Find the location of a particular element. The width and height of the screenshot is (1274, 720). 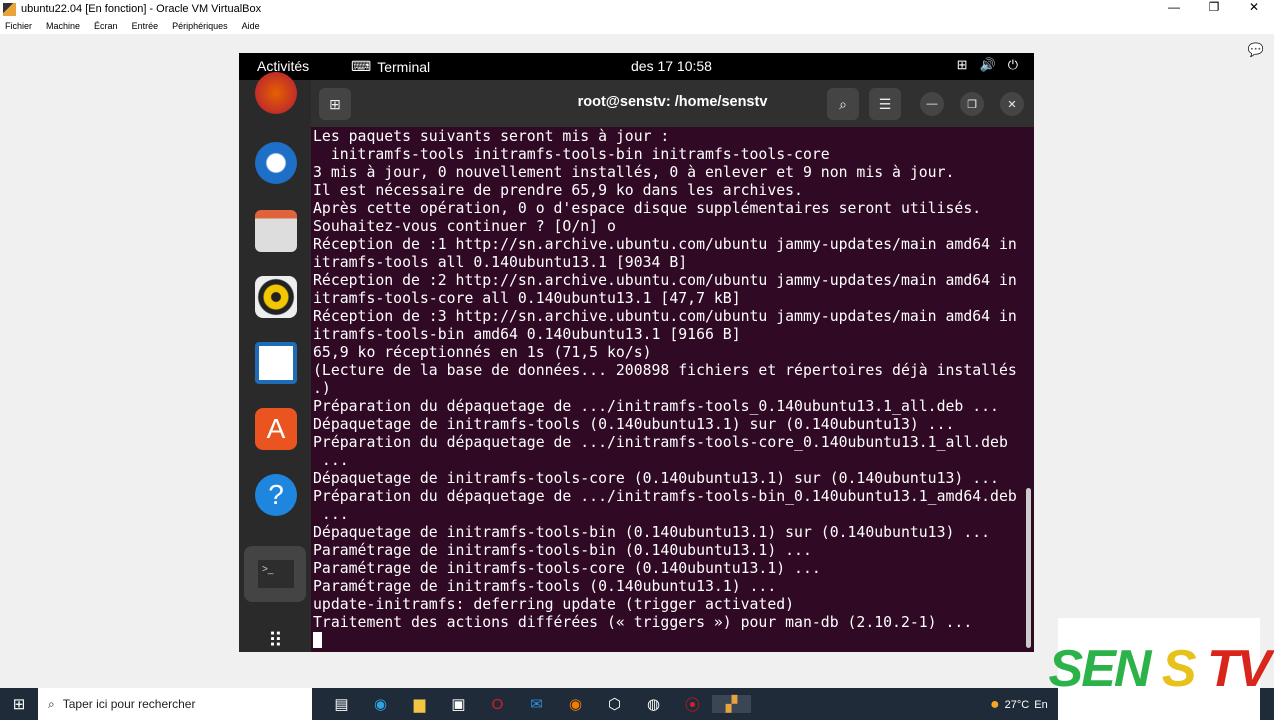

terminal-maximize-button: ❐ is located at coordinates (972, 104).